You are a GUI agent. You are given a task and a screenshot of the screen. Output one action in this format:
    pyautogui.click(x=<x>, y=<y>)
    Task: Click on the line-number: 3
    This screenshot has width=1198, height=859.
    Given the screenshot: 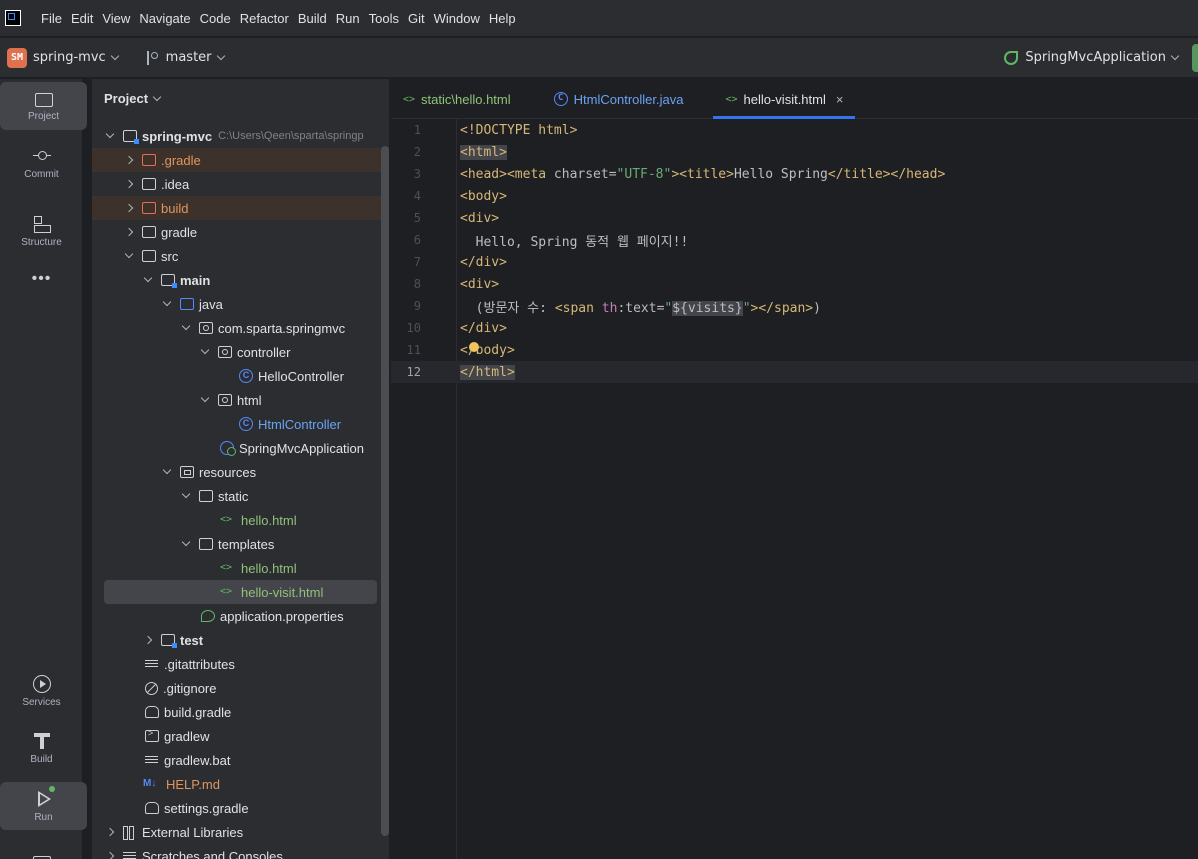 What is the action you would take?
    pyautogui.click(x=417, y=174)
    